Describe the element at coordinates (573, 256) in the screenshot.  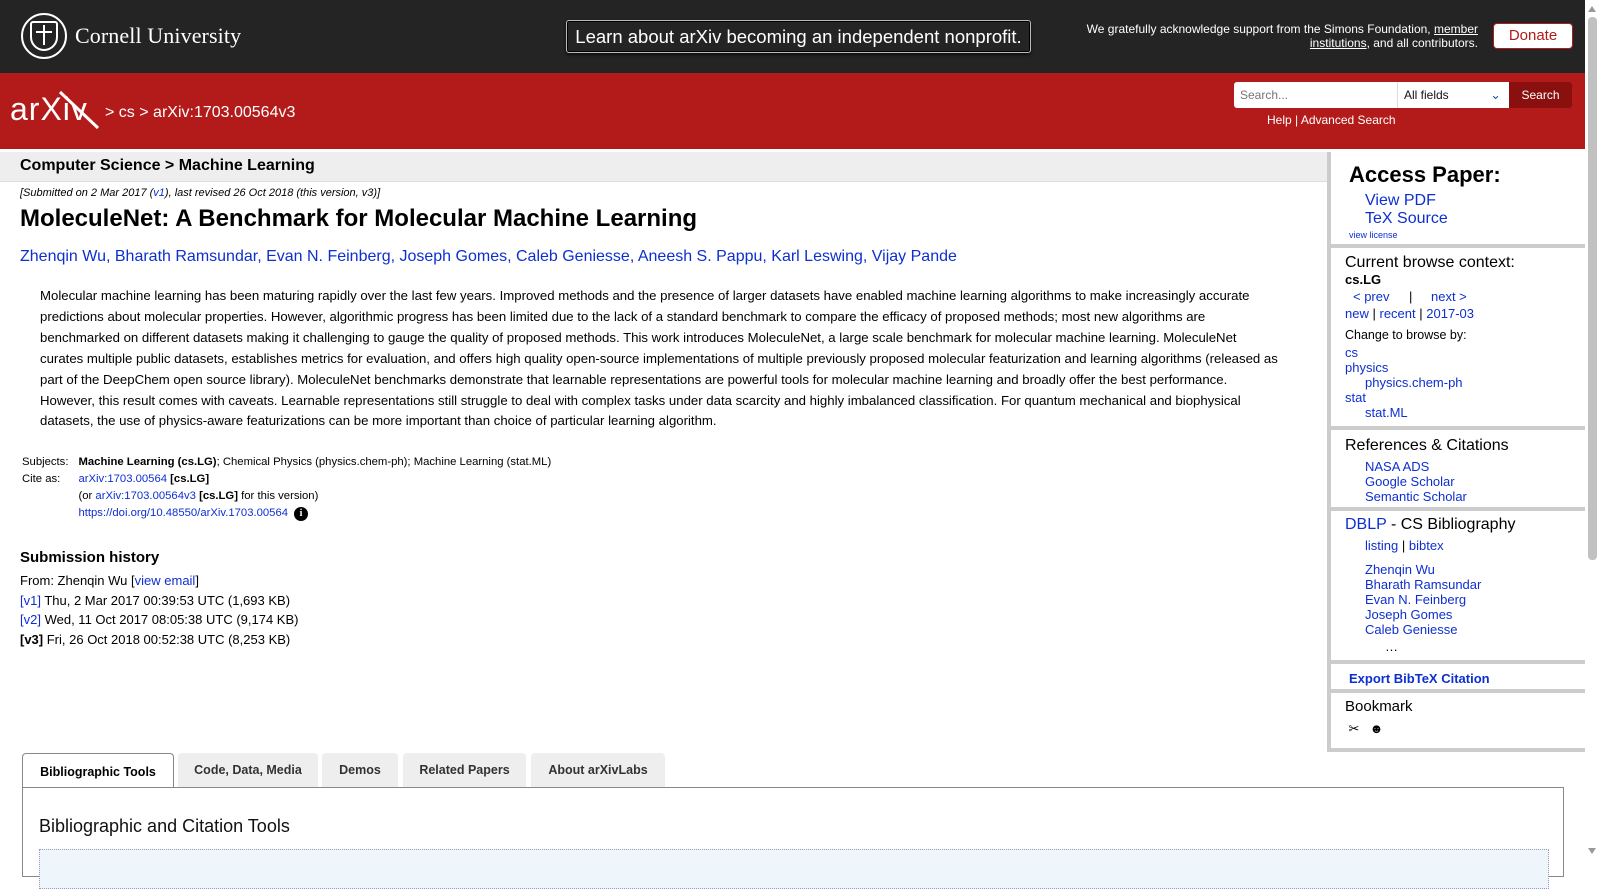
I see `author-link: Caleb Geniesse` at that location.